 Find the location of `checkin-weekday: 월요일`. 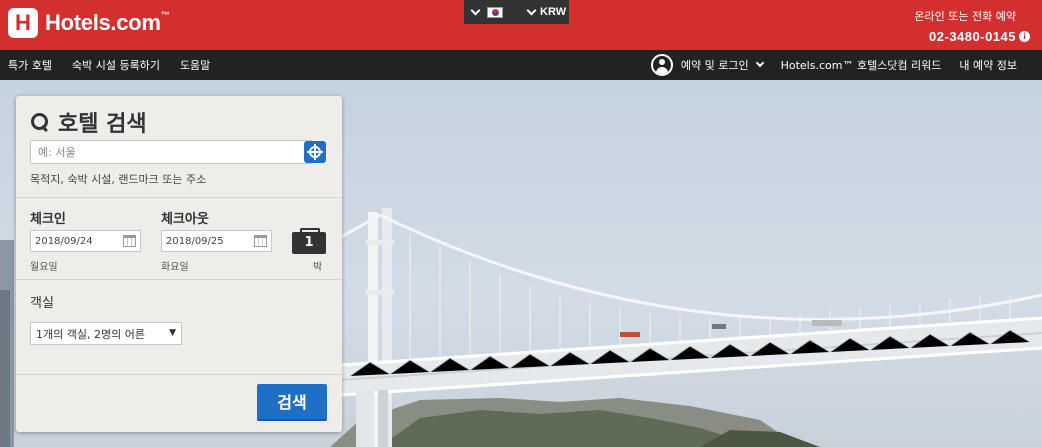

checkin-weekday: 월요일 is located at coordinates (44, 267).